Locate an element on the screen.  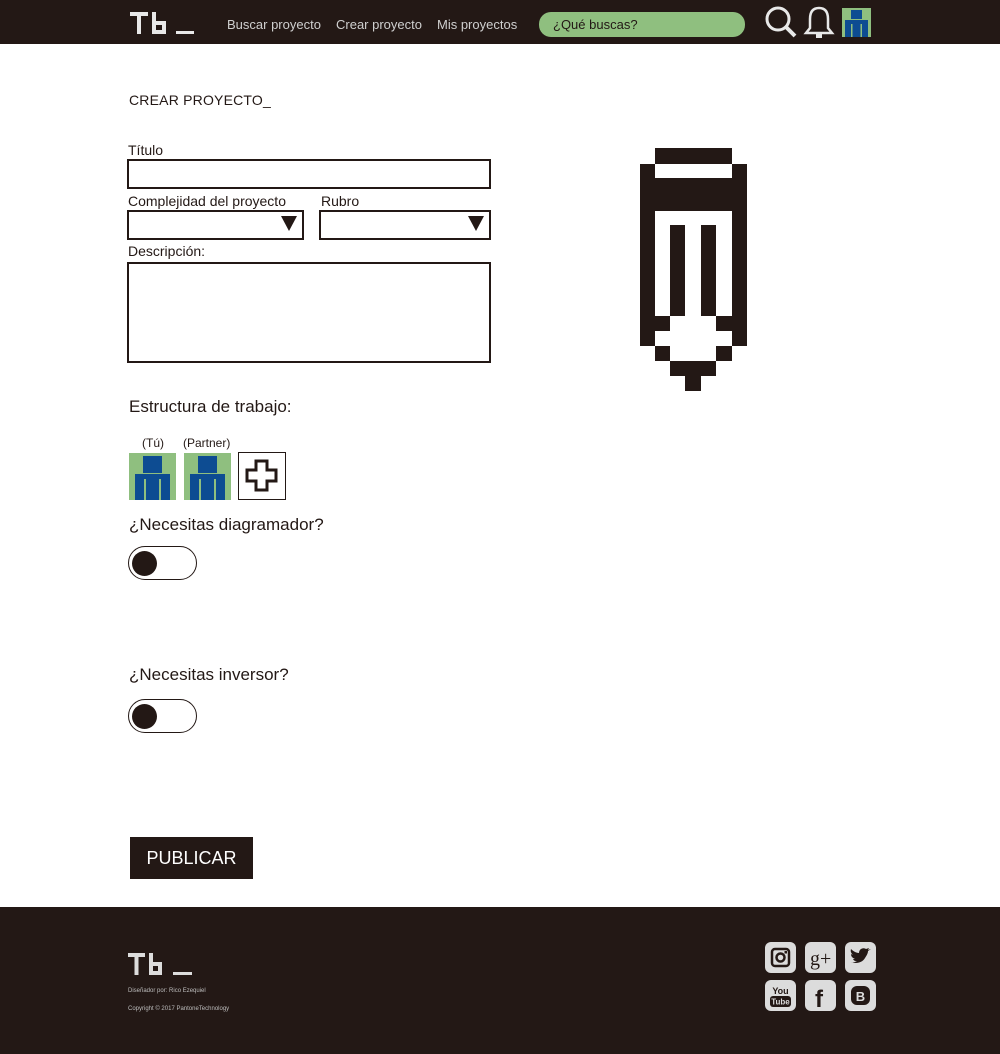
facebook-glyph: f is located at coordinates (819, 998).